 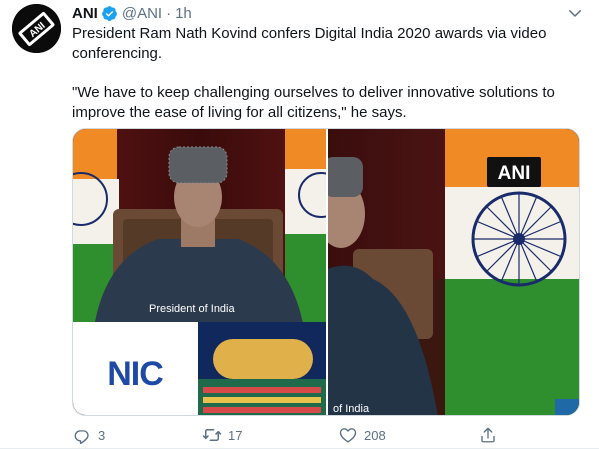 I want to click on left-caption: President of India, so click(x=192, y=309).